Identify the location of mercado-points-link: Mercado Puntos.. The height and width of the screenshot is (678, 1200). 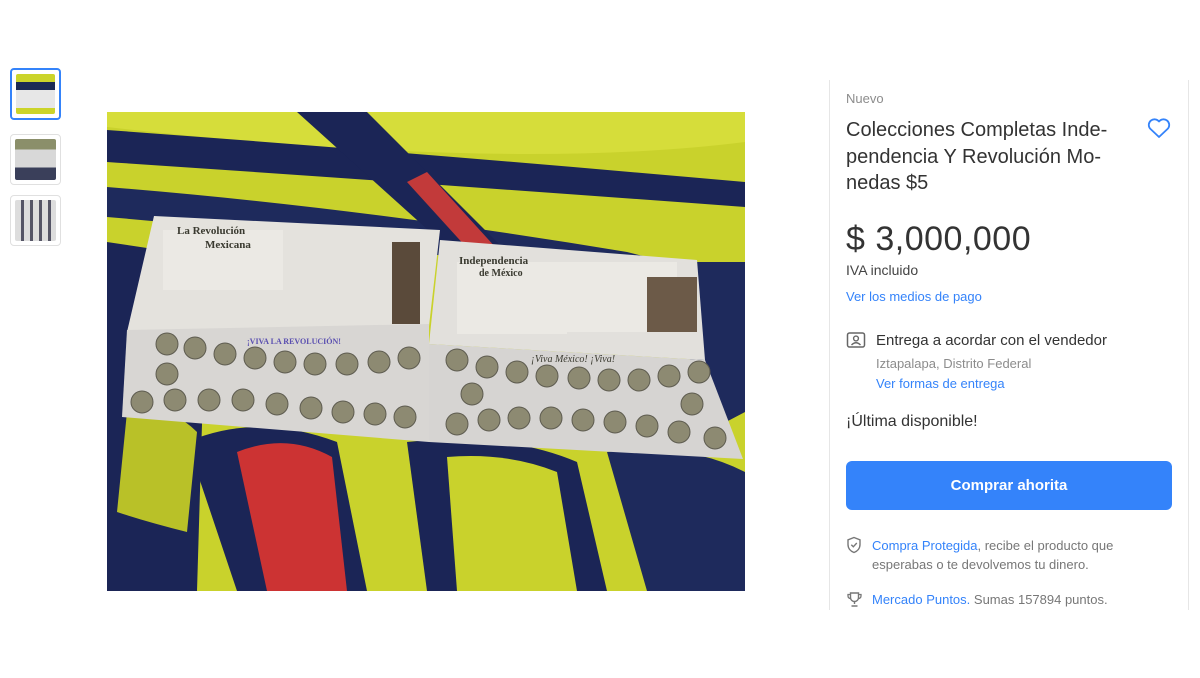
(921, 599).